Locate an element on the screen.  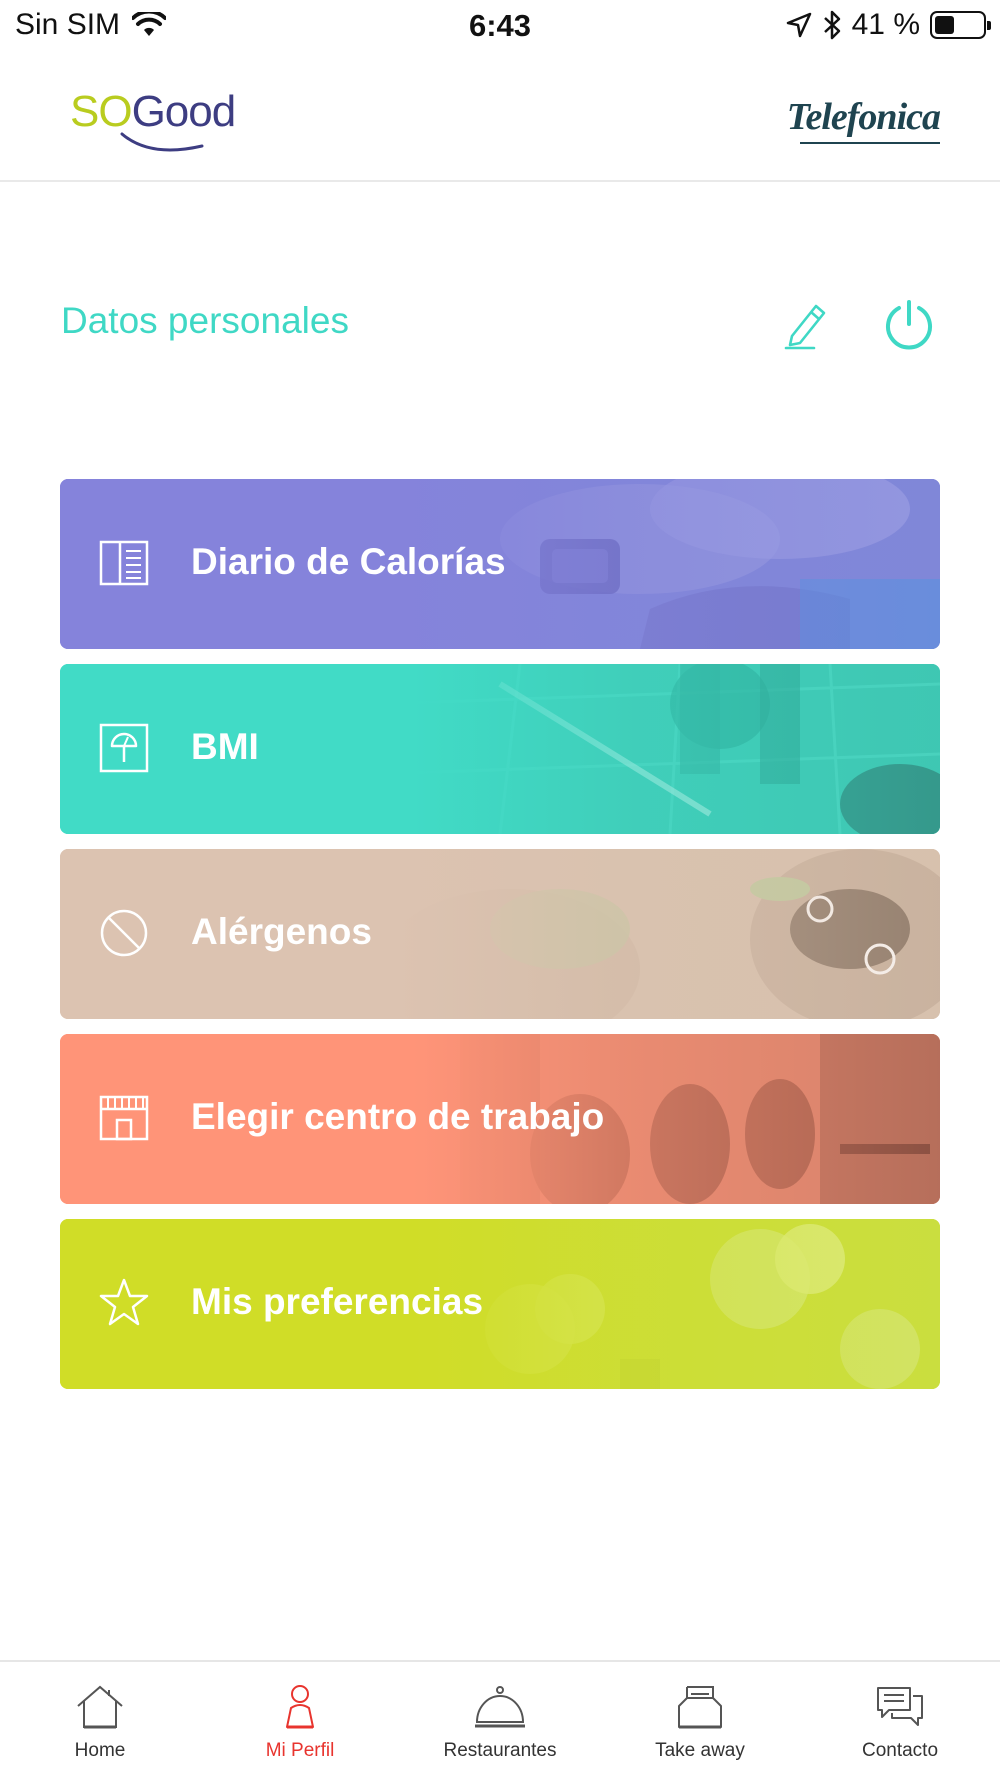
location-arrow-icon is located at coordinates (798, 25).